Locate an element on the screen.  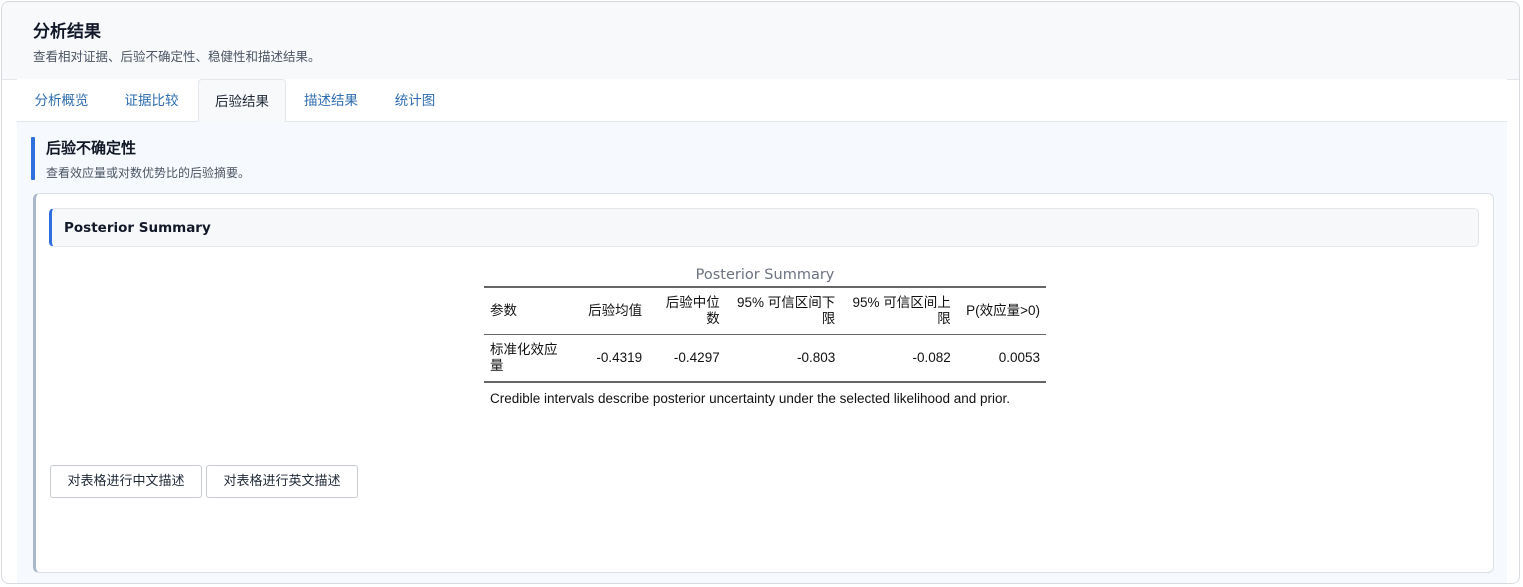
tab-overview: 分析概览 is located at coordinates (61, 100).